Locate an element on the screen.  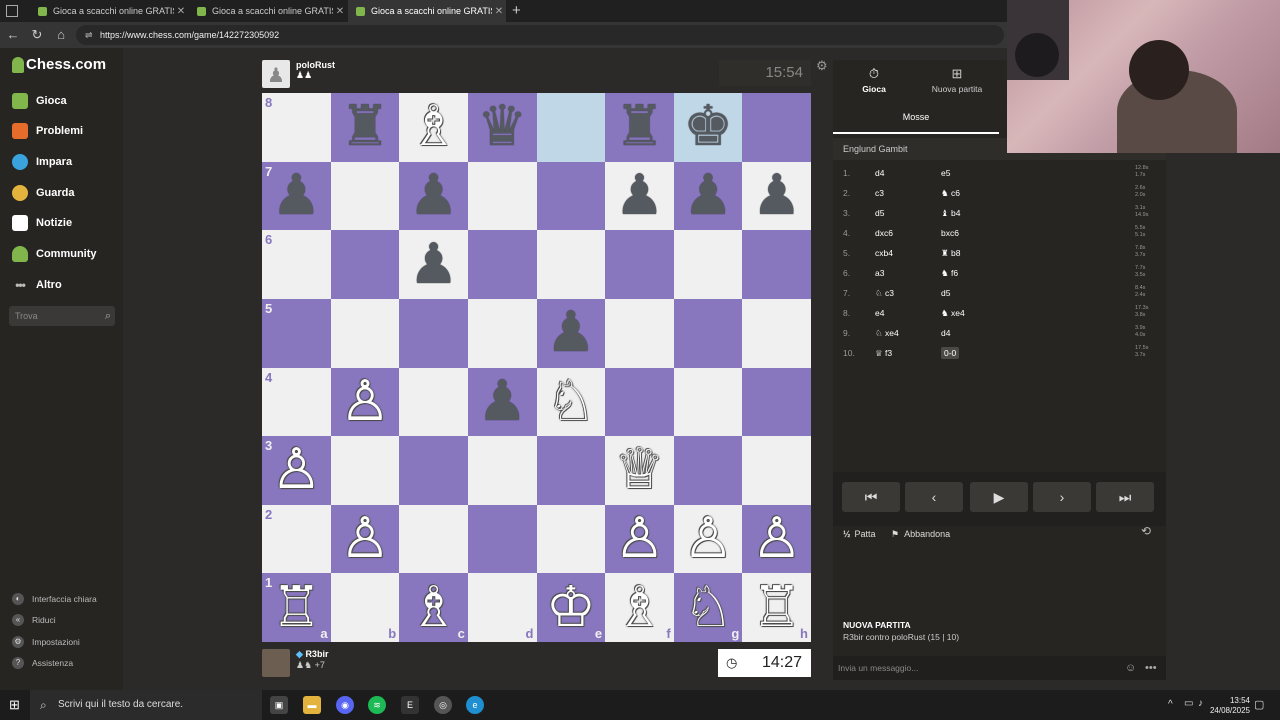
notifications-icon: ▢ is located at coordinates (1259, 704).